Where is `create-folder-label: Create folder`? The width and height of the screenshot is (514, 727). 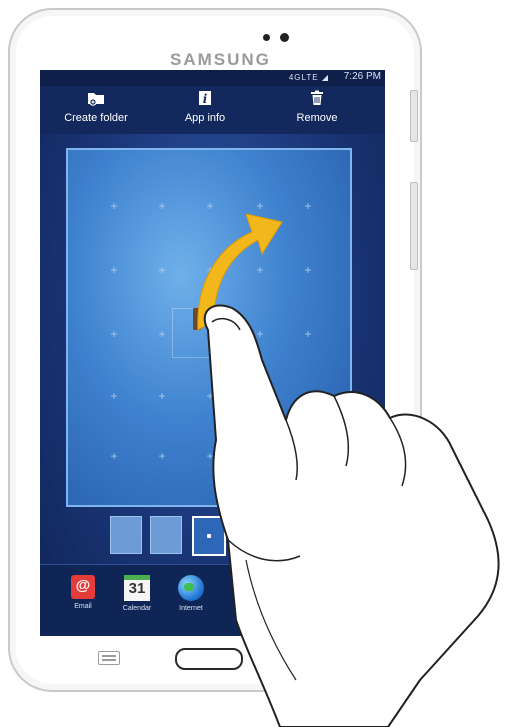
create-folder-label: Create folder is located at coordinates (96, 118).